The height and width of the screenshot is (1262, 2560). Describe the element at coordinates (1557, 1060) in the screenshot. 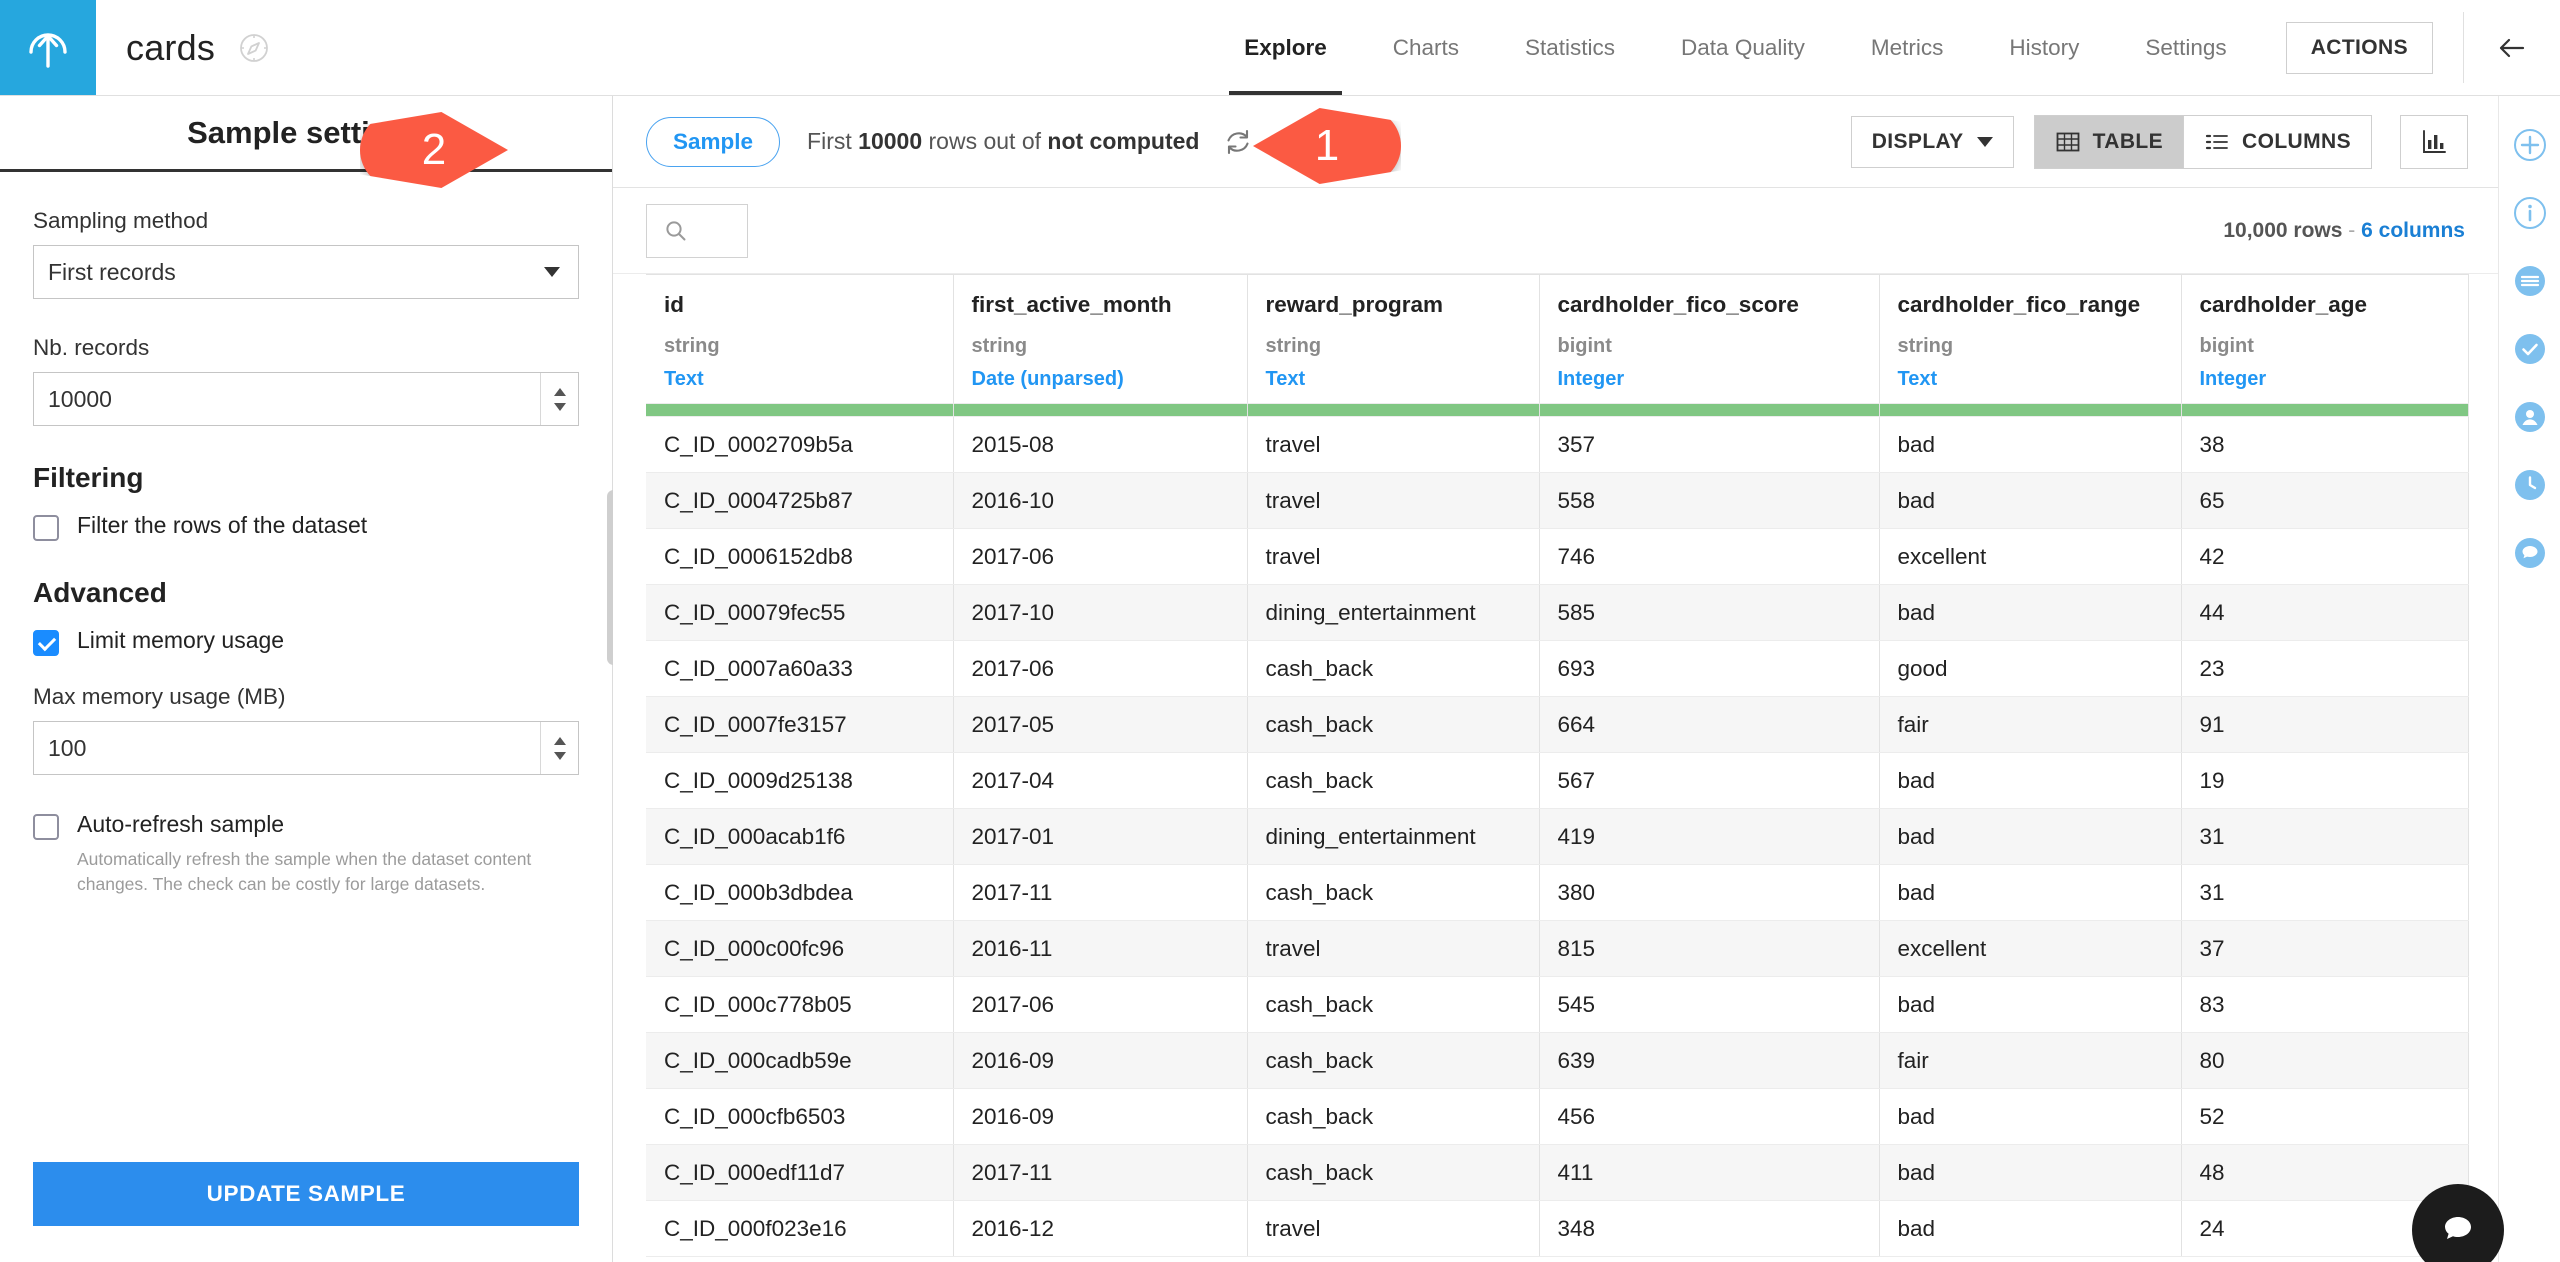

I see `table-row: C_ID_000cadb59e 2016-09 cash_back 639 fair 80` at that location.